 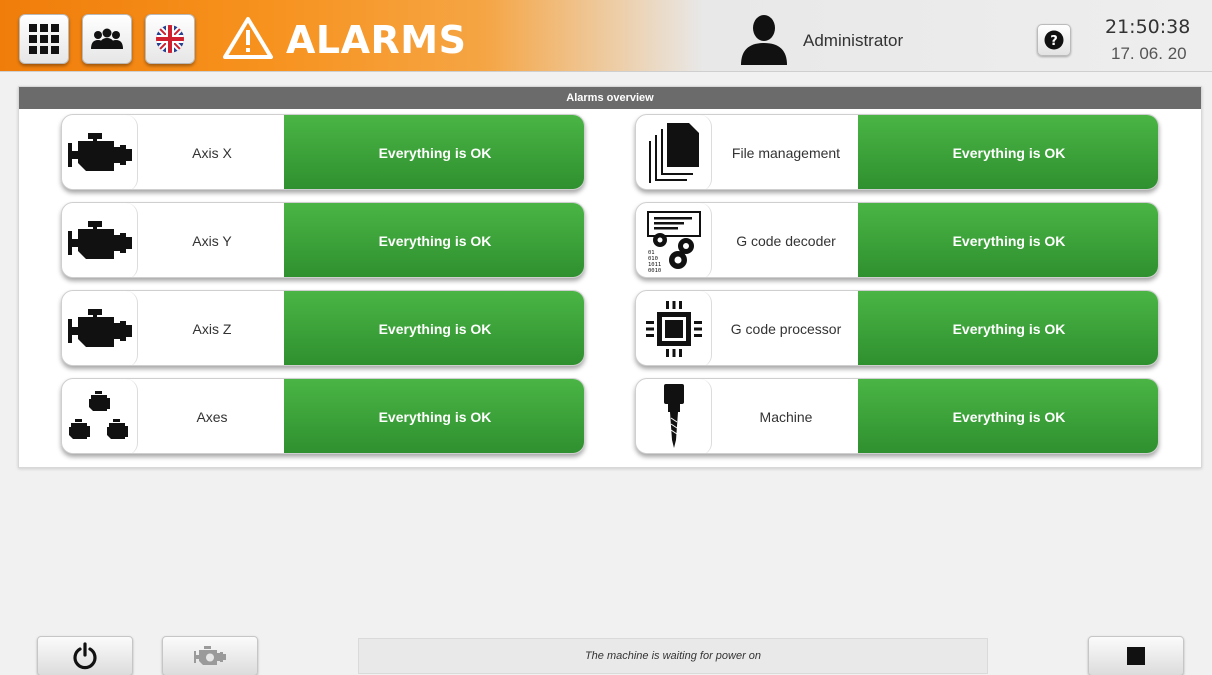 I want to click on alarm-label: Axes, so click(x=212, y=417).